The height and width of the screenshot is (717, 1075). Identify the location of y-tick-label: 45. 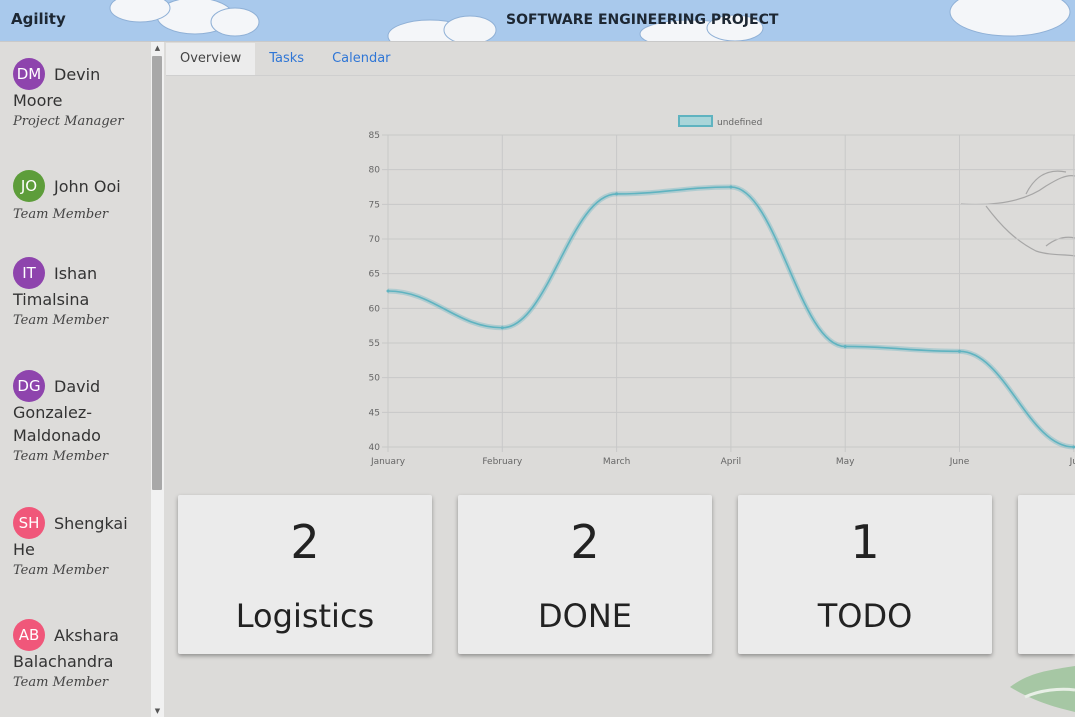
(374, 413).